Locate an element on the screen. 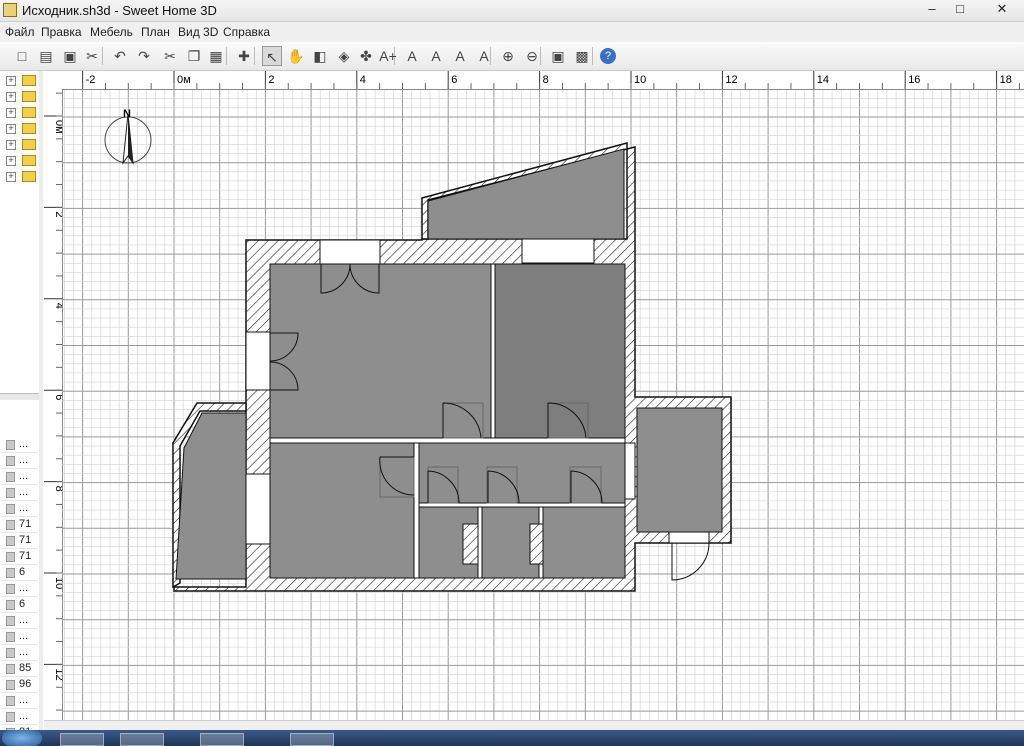 The height and width of the screenshot is (746, 1024). decrease-text-icon: A is located at coordinates (436, 56).